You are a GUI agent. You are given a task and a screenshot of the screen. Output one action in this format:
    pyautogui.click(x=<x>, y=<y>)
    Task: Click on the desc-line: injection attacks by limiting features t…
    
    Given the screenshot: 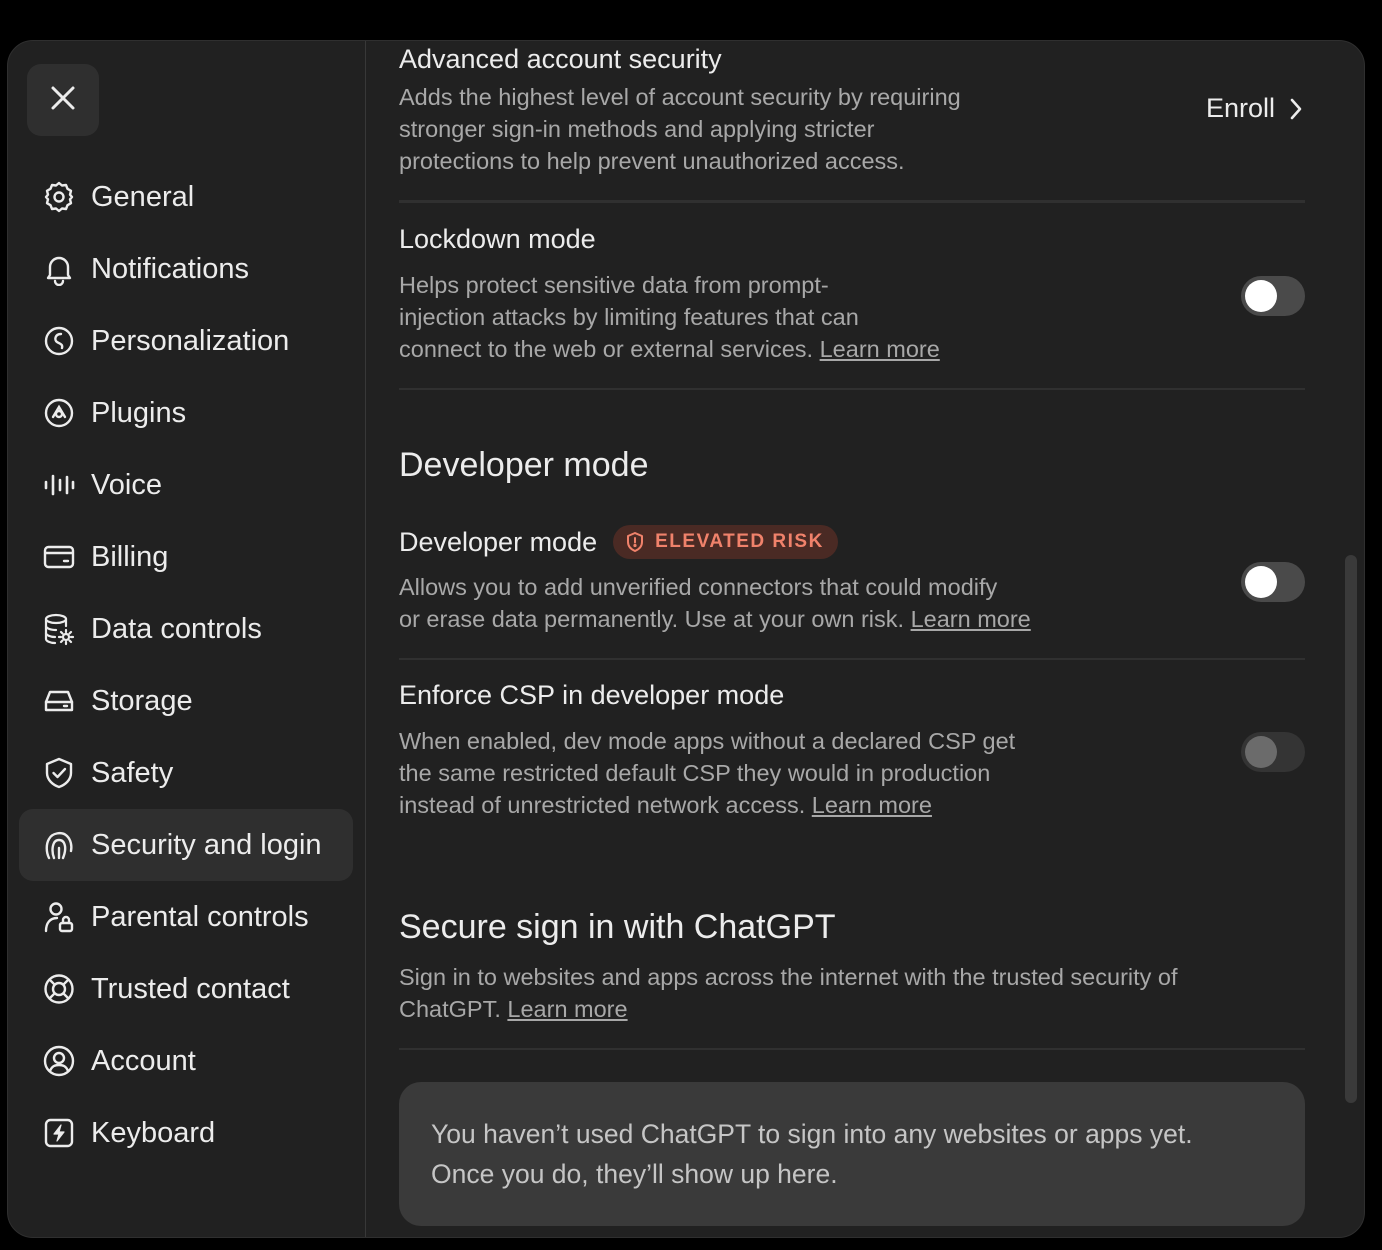 What is the action you would take?
    pyautogui.click(x=629, y=317)
    